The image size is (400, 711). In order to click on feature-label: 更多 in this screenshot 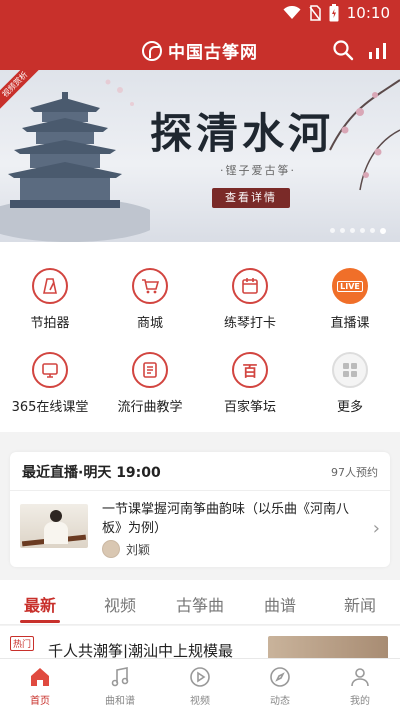, I will do `click(349, 407)`.